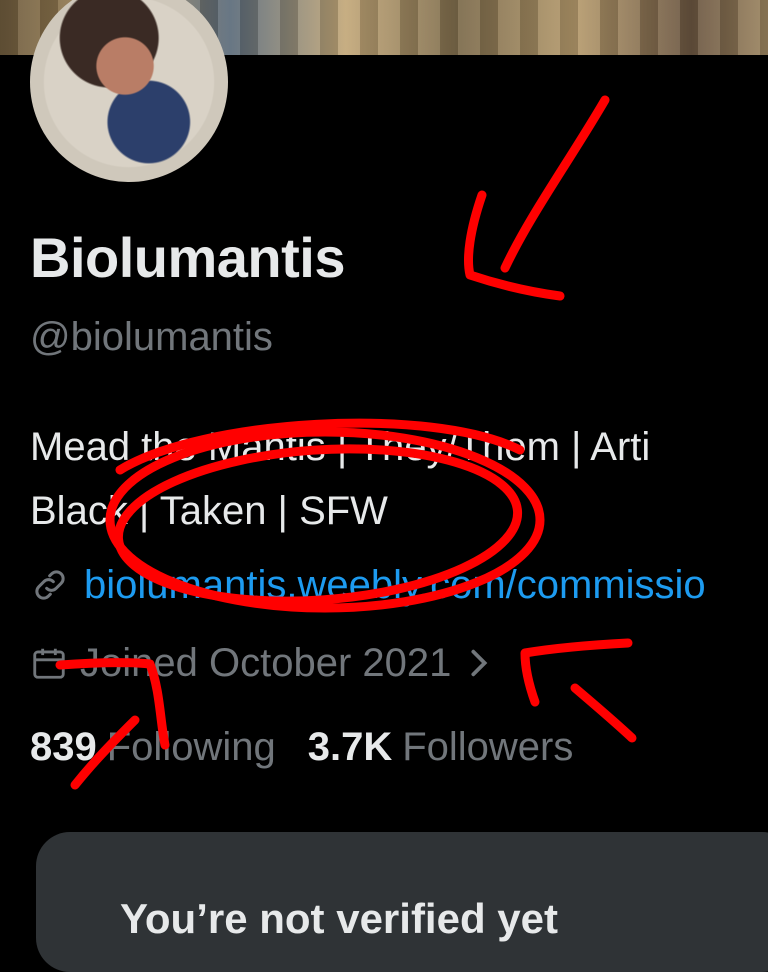  What do you see at coordinates (301, 747) in the screenshot?
I see `follow-stats: 839 Following 3.7K Followers` at bounding box center [301, 747].